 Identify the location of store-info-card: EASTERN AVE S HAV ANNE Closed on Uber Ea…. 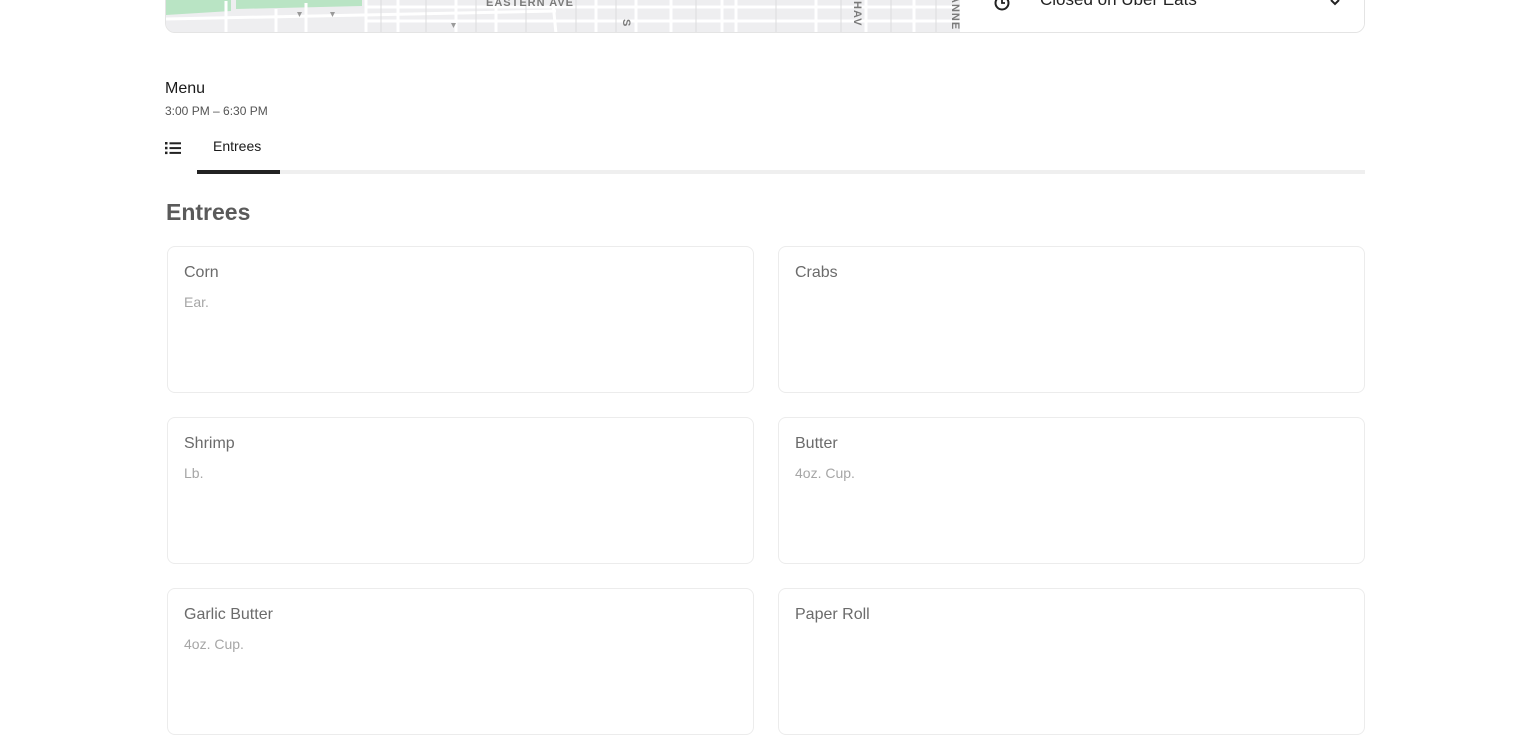
(765, 16).